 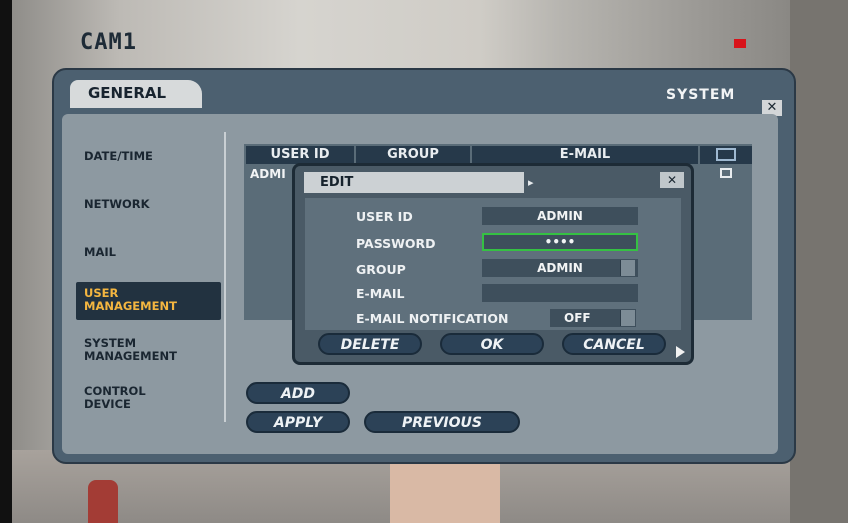 I want to click on previous-button: PREVIOUS, so click(x=442, y=422).